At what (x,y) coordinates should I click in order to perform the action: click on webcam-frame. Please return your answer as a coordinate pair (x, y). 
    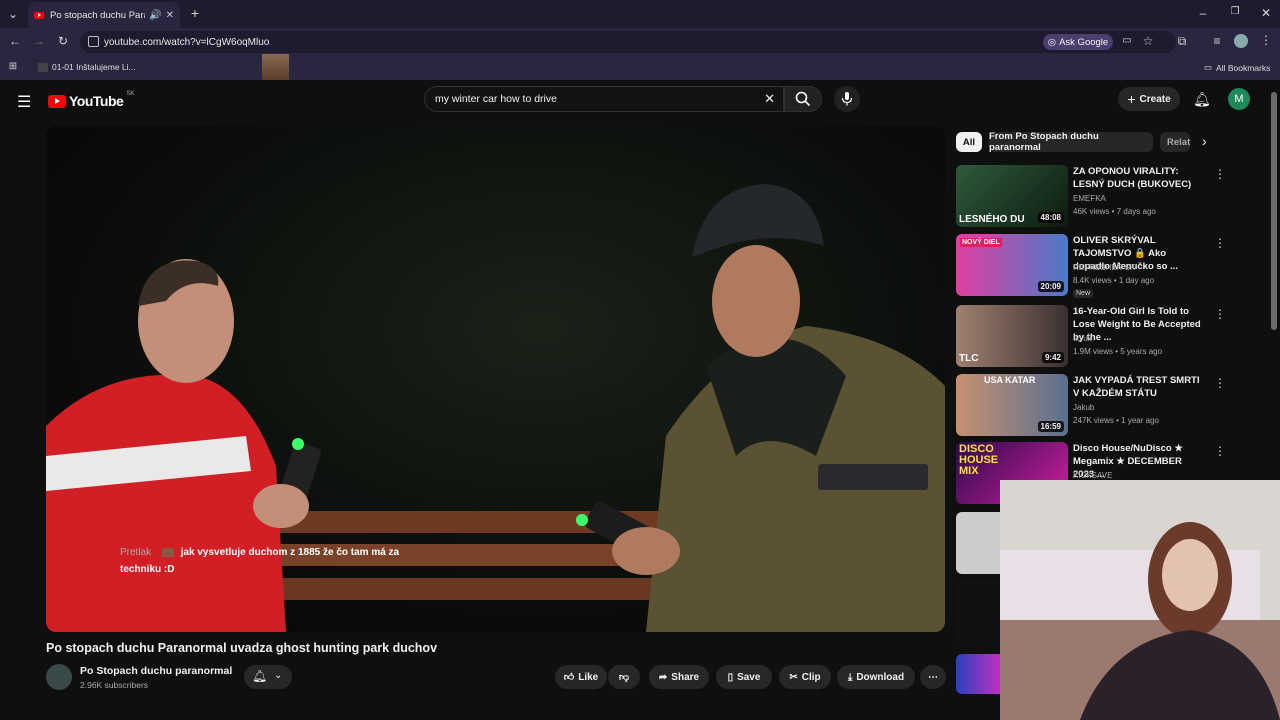
    Looking at the image, I should click on (1140, 600).